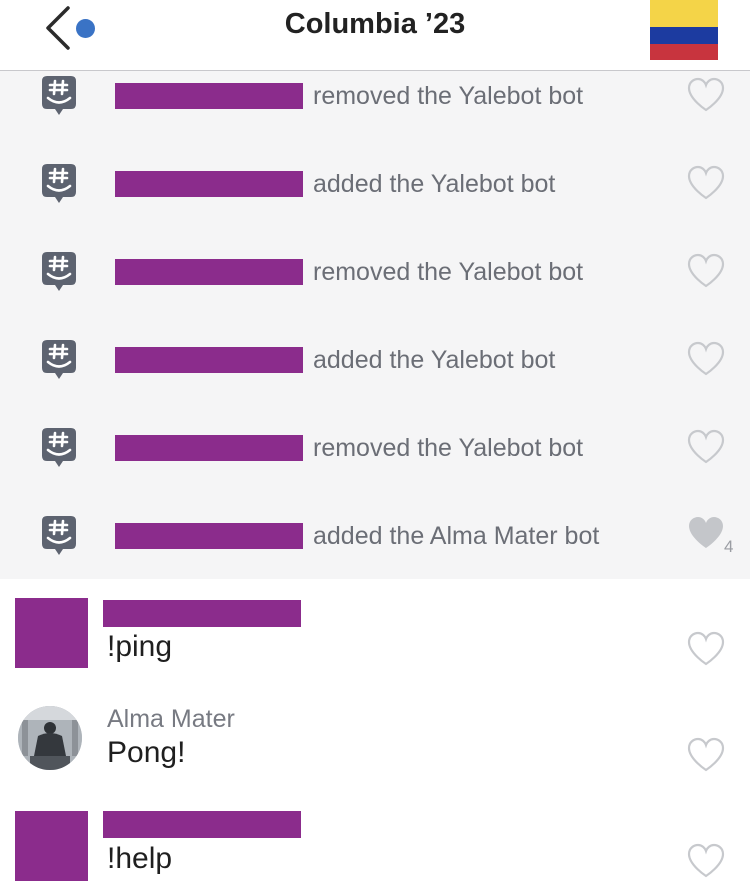  Describe the element at coordinates (706, 533) in the screenshot. I see `heart-filled-icon` at that location.